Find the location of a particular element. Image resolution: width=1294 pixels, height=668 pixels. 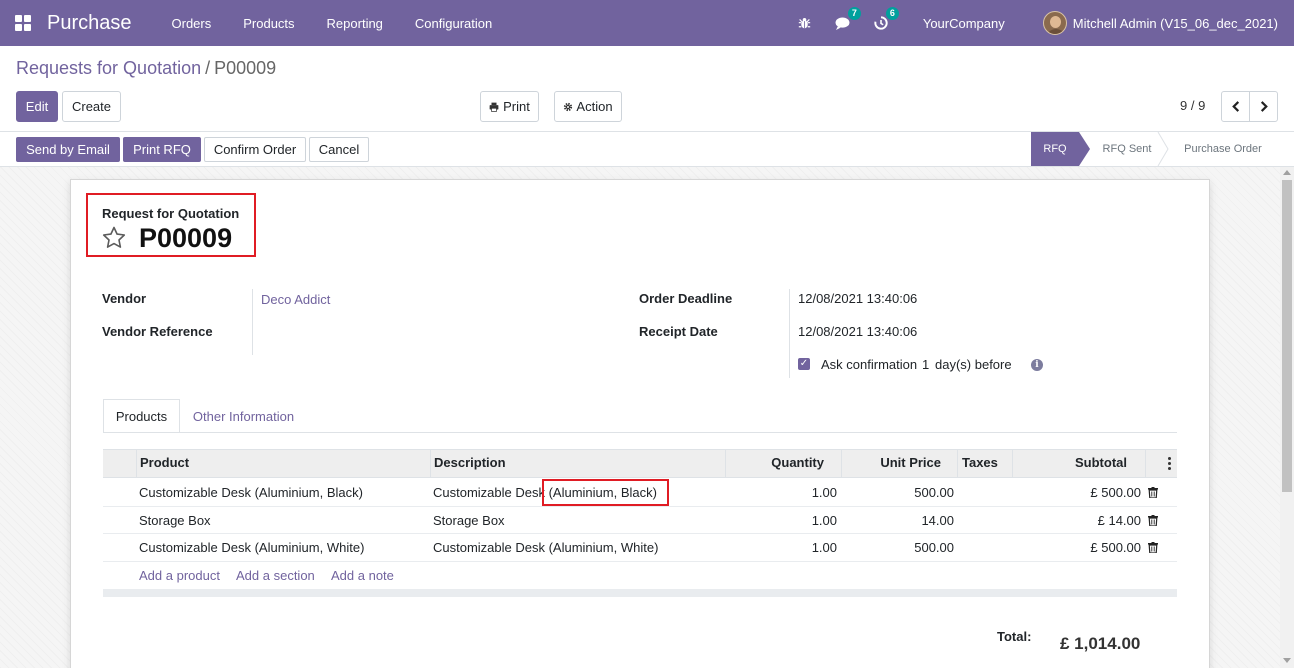

scroll-down-arrow-icon is located at coordinates (1287, 660).